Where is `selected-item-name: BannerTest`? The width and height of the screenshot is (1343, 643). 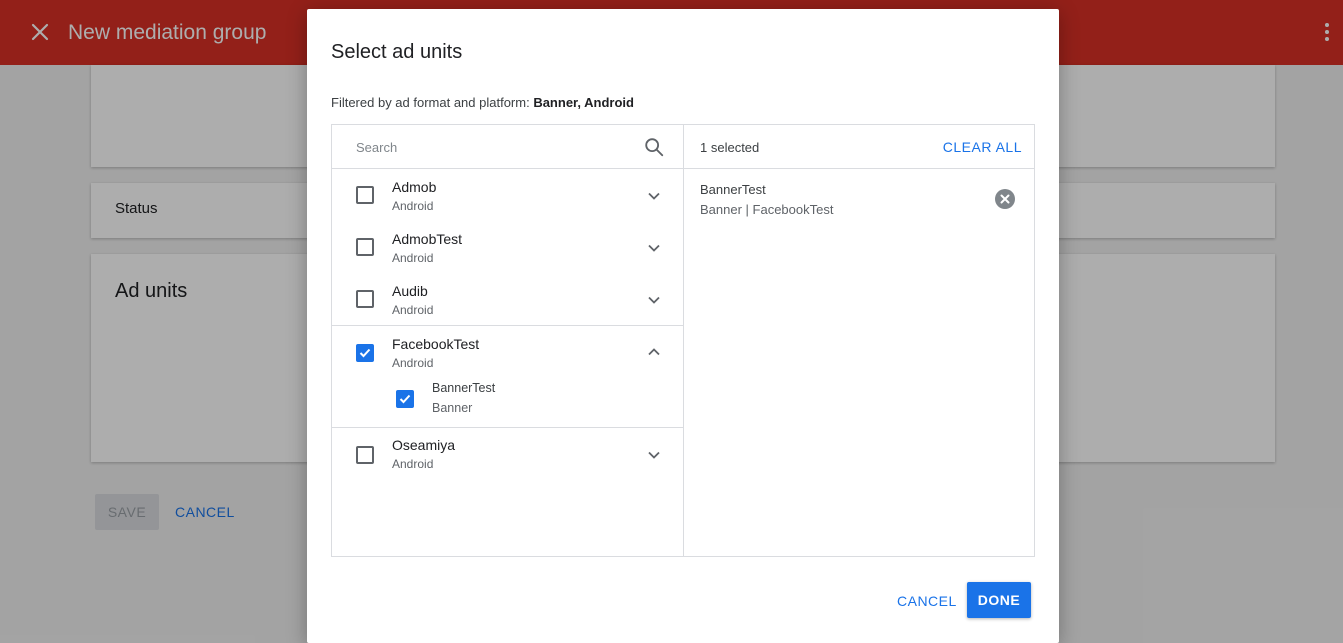 selected-item-name: BannerTest is located at coordinates (733, 189).